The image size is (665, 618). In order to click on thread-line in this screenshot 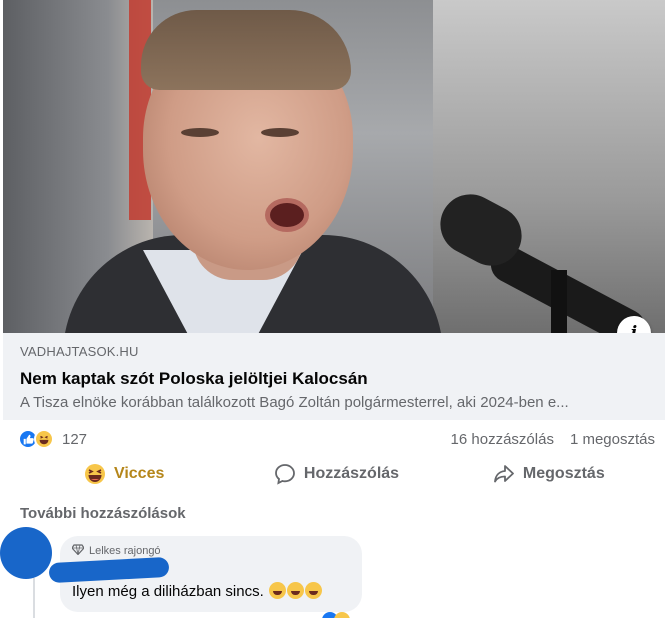, I will do `click(34, 598)`.